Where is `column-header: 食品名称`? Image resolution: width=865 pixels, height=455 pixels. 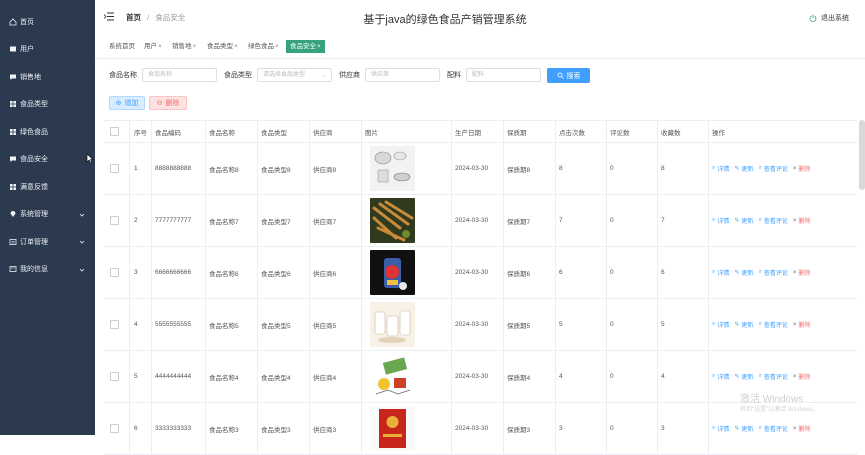
column-header: 食品名称 is located at coordinates (232, 131).